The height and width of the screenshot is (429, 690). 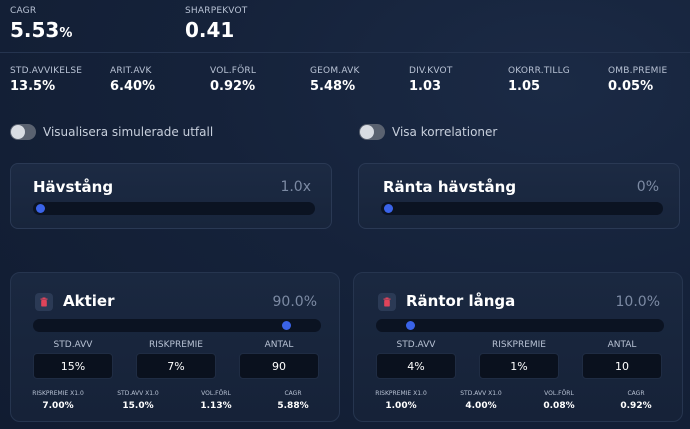 I want to click on sharpe-value: 0.41, so click(x=210, y=30).